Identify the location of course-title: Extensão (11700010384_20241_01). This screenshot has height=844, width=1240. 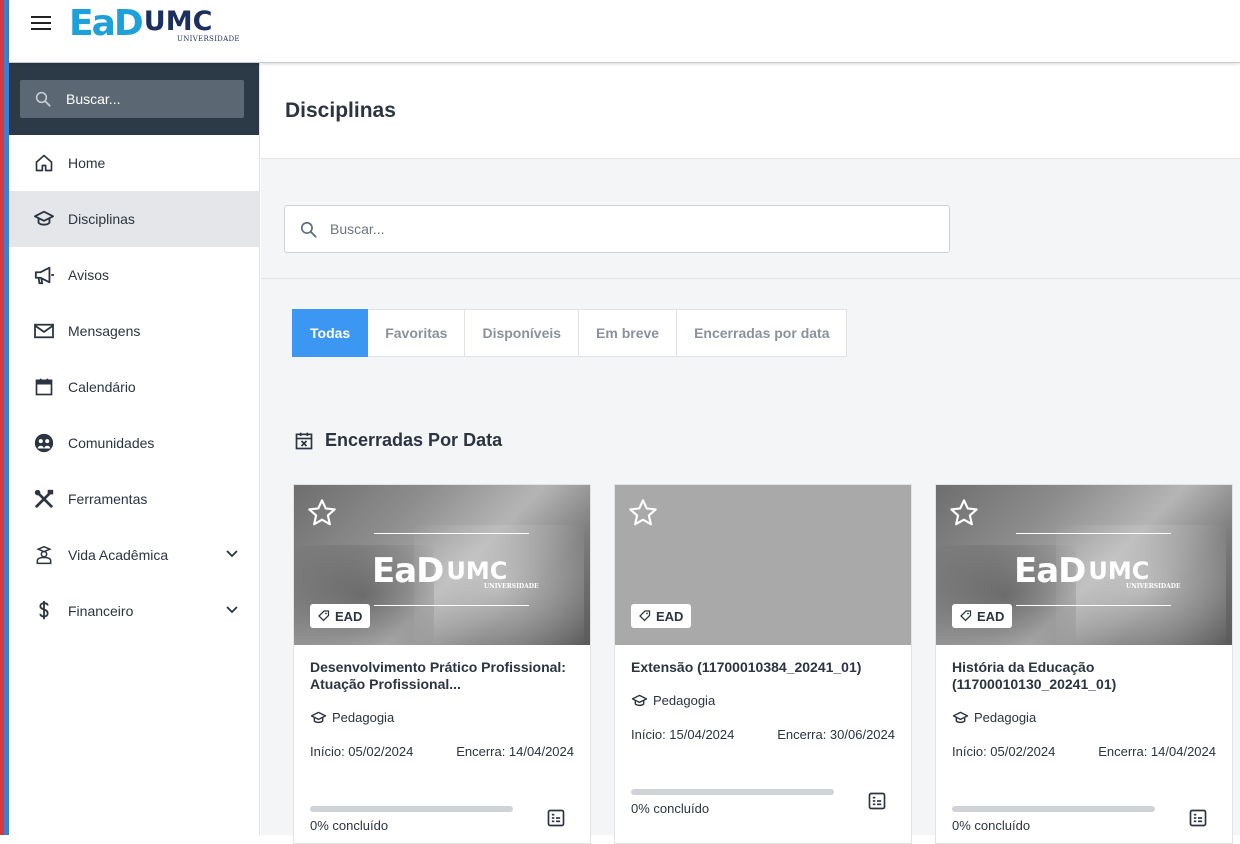
(763, 667).